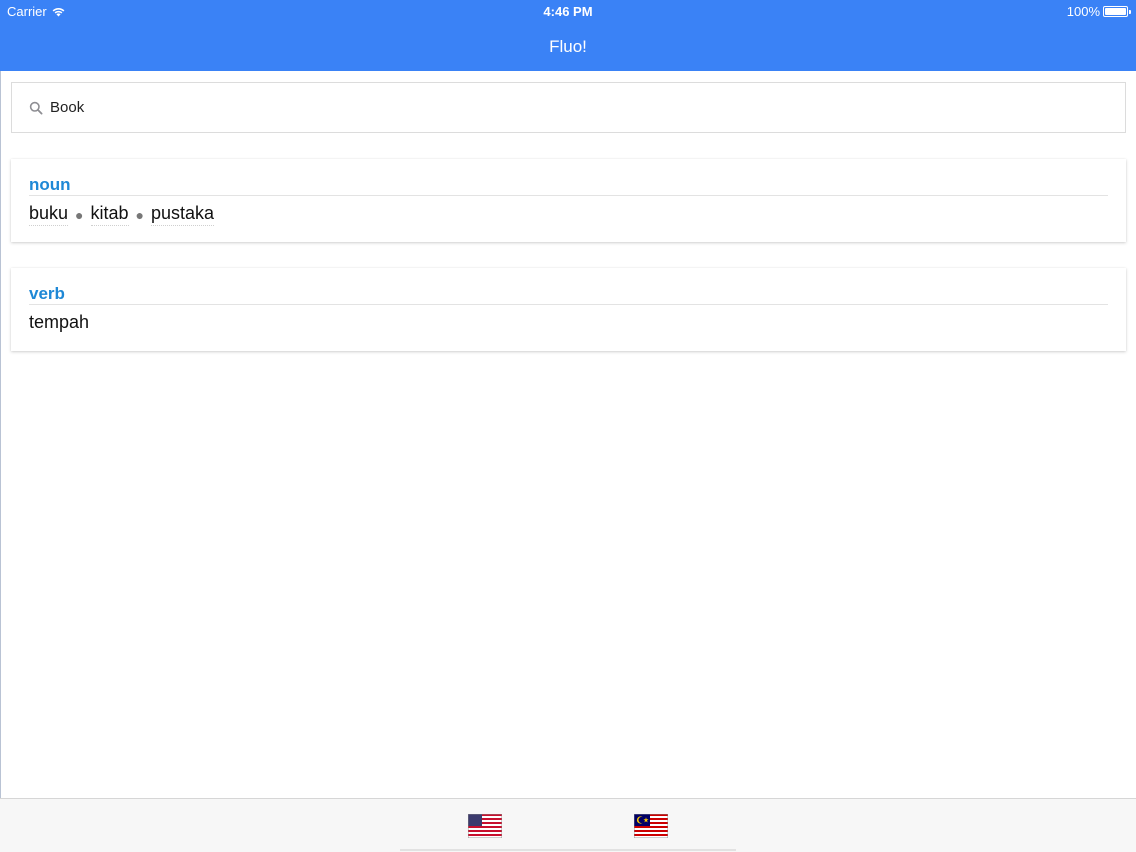 Image resolution: width=1136 pixels, height=852 pixels. I want to click on left-divider, so click(0, 434).